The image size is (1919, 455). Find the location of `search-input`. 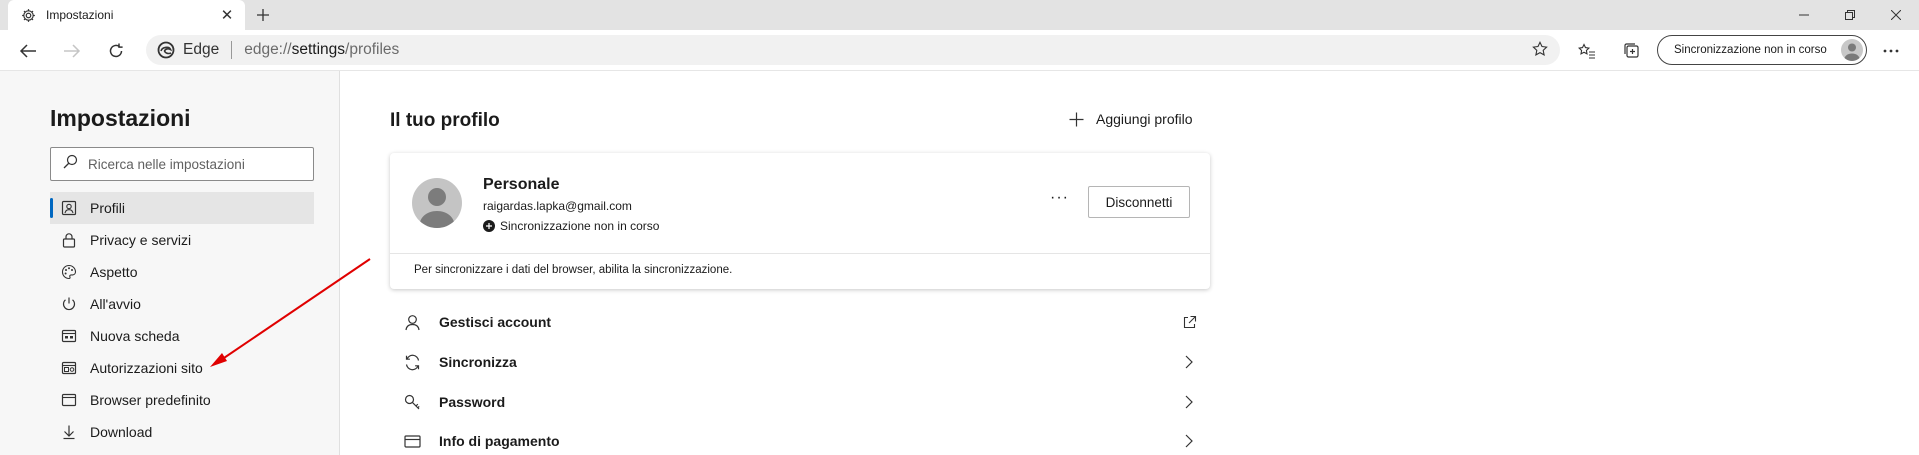

search-input is located at coordinates (193, 164).